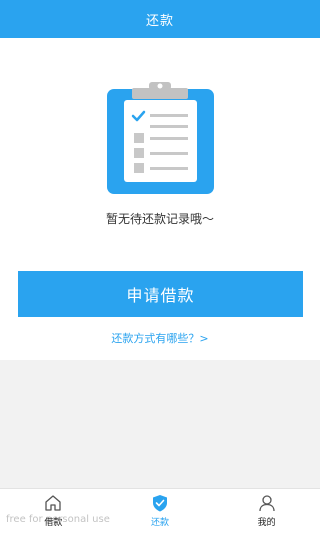  I want to click on tab-mine-label: 我的, so click(266, 523).